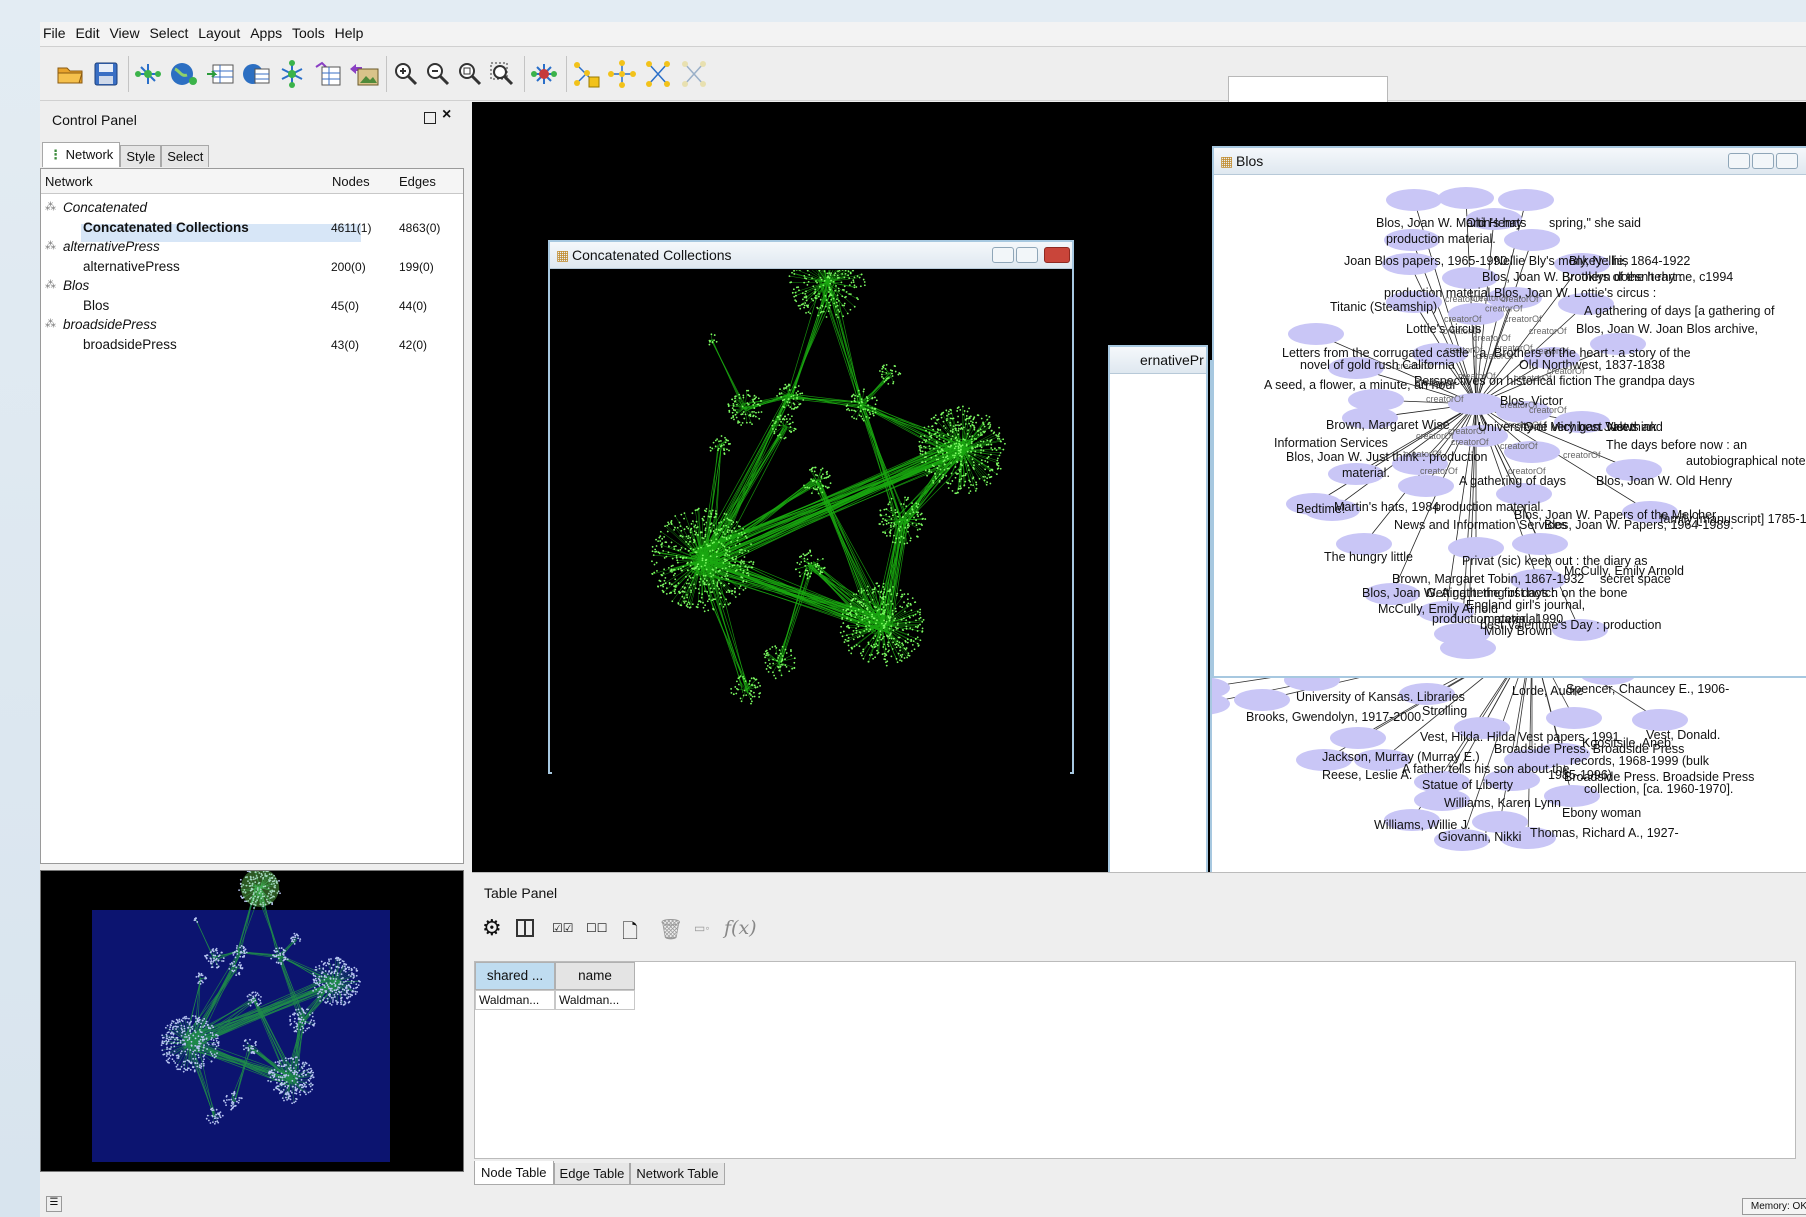  Describe the element at coordinates (1629, 261) in the screenshot. I see `node-label: Bly, Nellie, 1864-1922` at that location.